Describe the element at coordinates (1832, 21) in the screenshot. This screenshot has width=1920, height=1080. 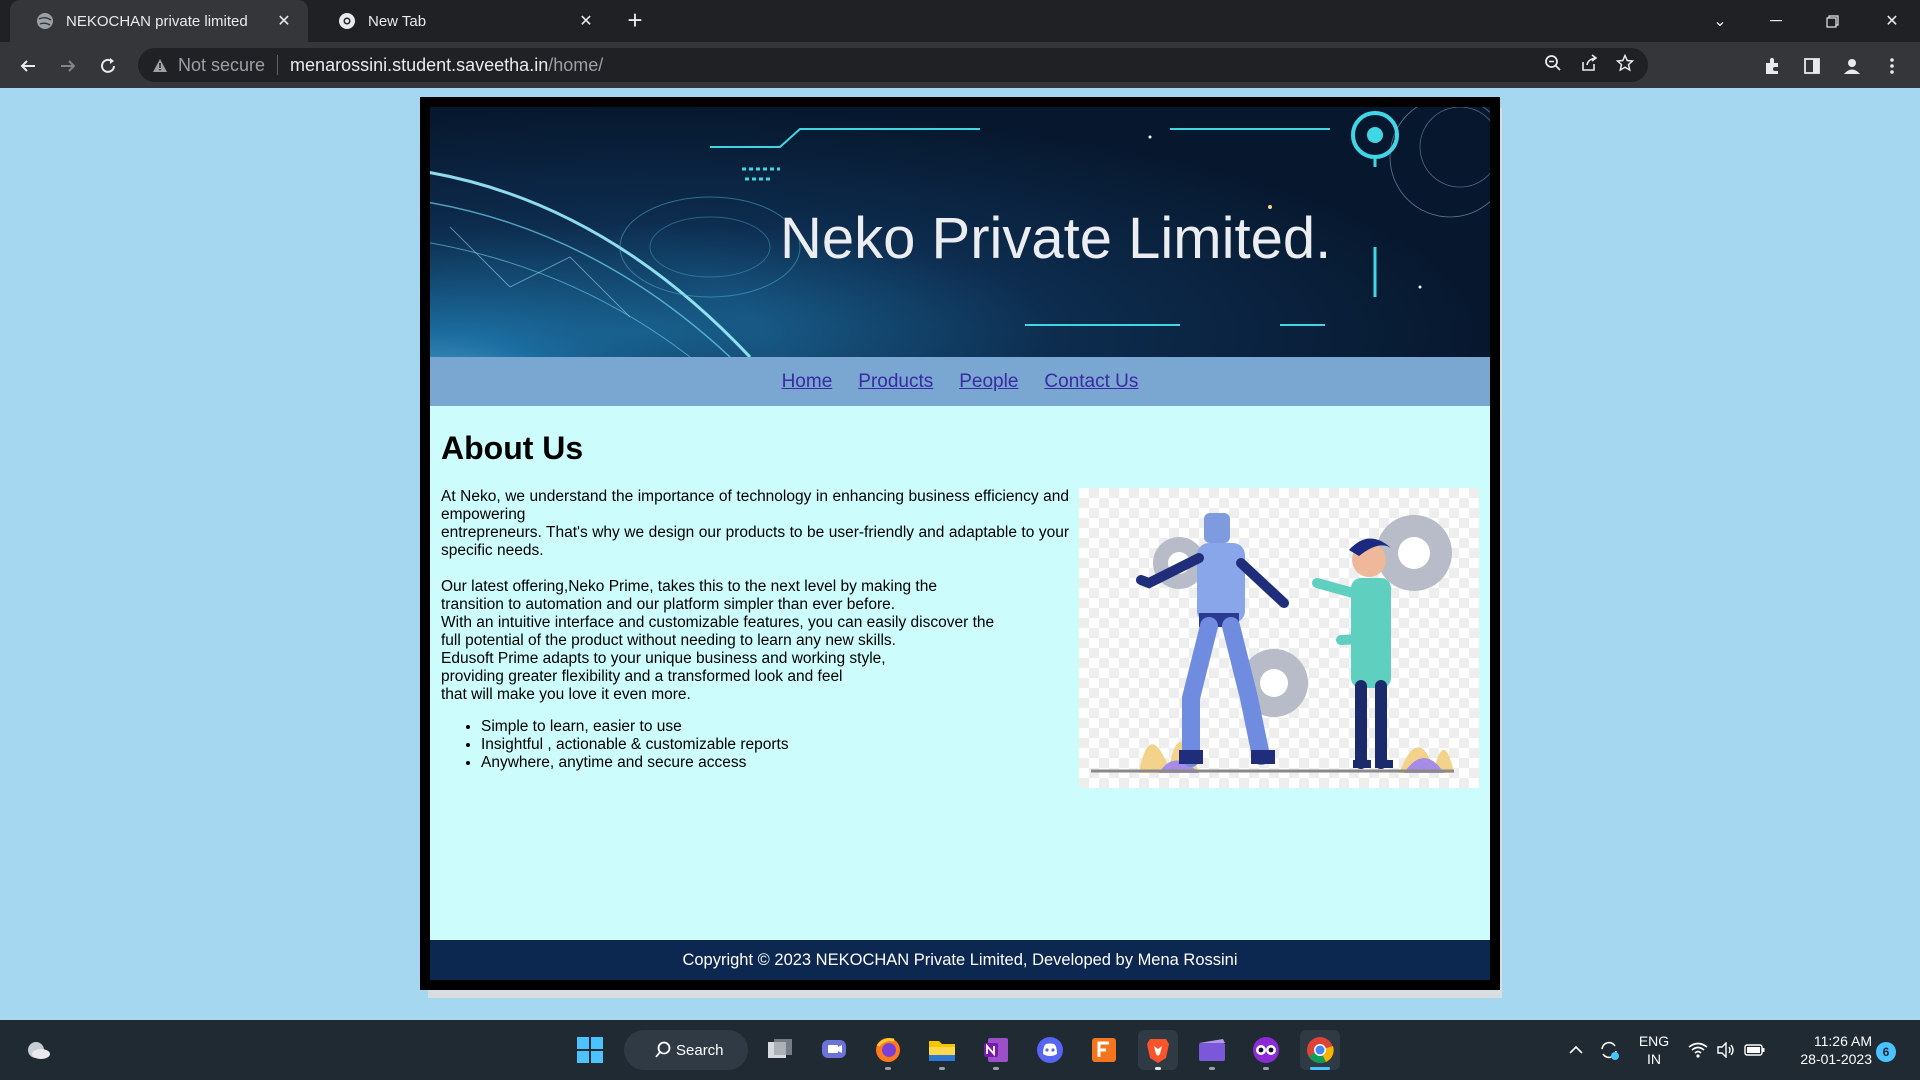
I see `restore-icon` at that location.